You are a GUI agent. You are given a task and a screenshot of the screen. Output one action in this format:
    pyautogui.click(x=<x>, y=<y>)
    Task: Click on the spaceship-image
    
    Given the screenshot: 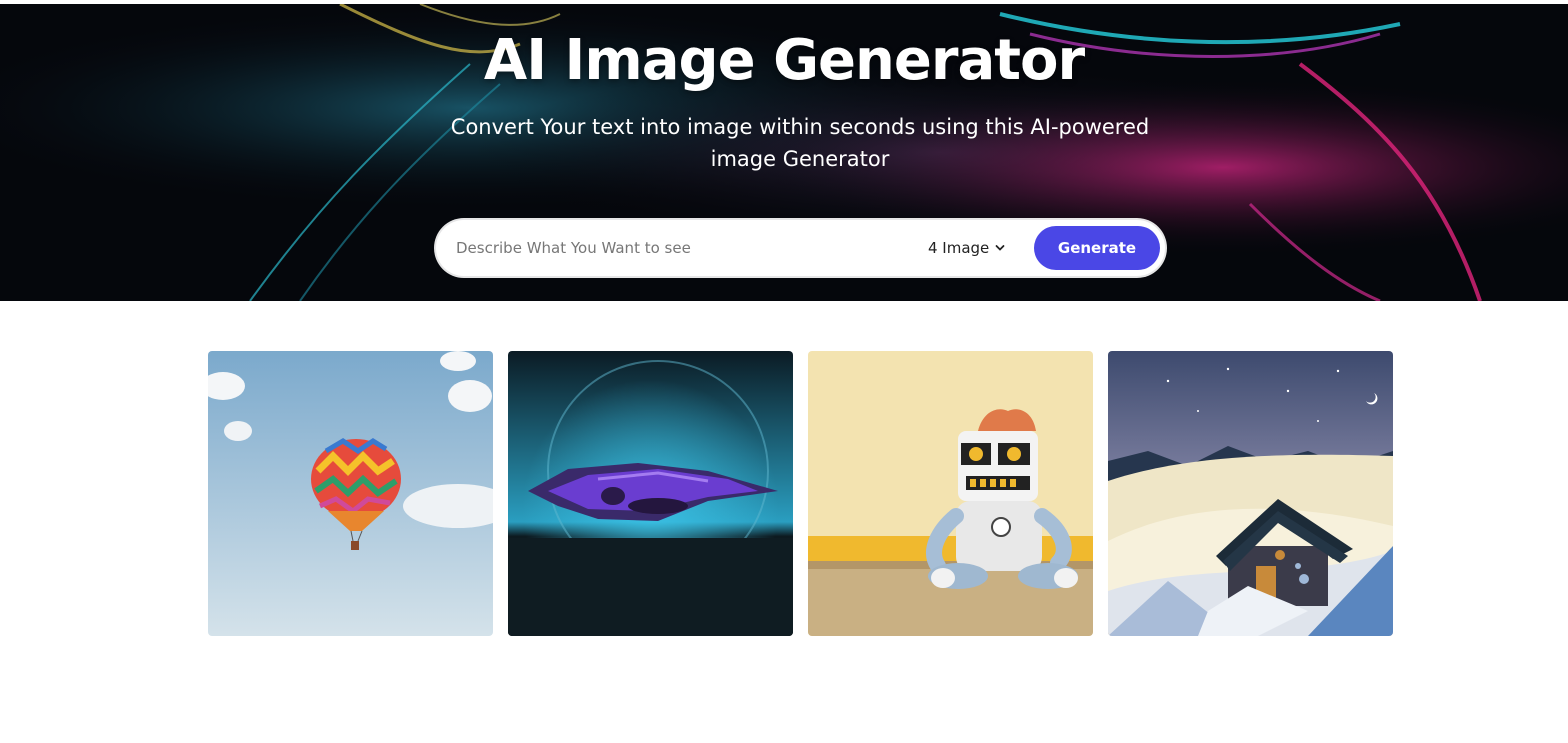 What is the action you would take?
    pyautogui.click(x=650, y=493)
    